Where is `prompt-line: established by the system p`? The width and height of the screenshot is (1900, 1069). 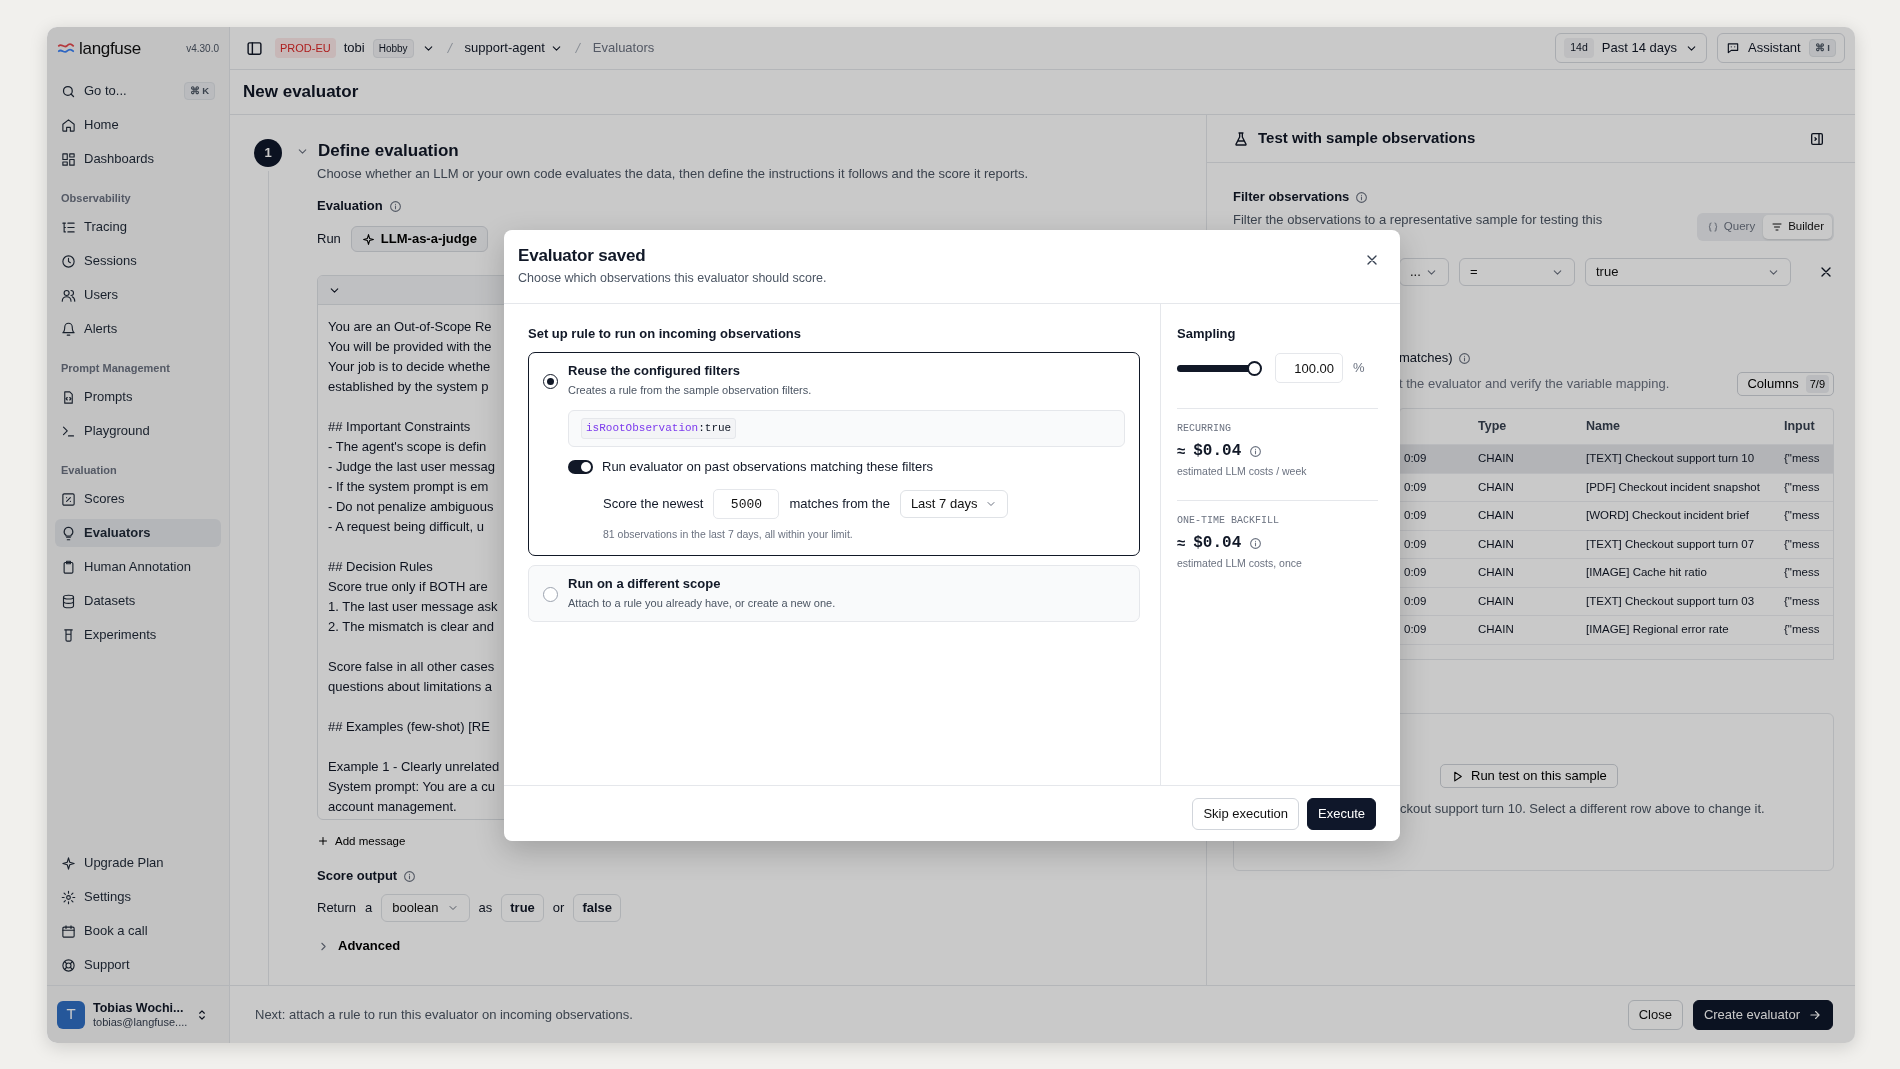
prompt-line: established by the system p is located at coordinates (408, 387).